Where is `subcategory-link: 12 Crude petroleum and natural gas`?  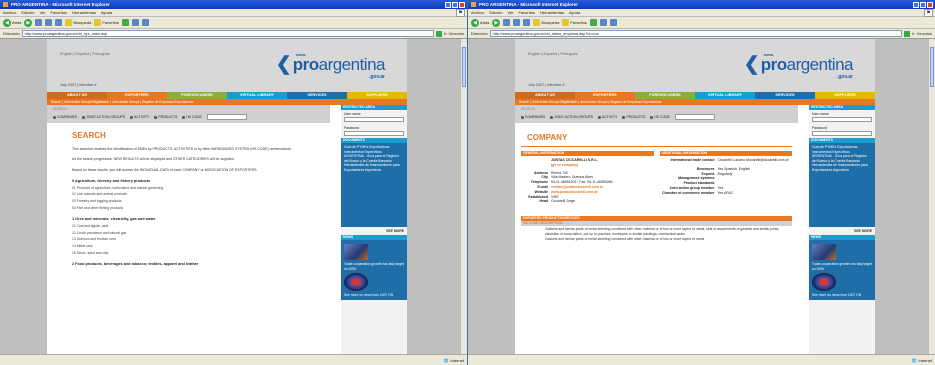
subcategory-link: 12 Crude petroleum and natural gas is located at coordinates (197, 233).